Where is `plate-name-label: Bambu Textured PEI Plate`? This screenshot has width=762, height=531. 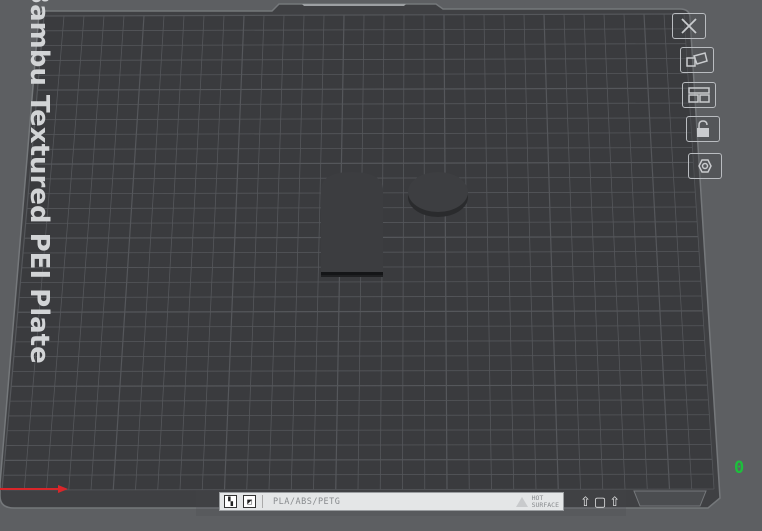
plate-name-label: Bambu Textured PEI Plate is located at coordinates (39, 182).